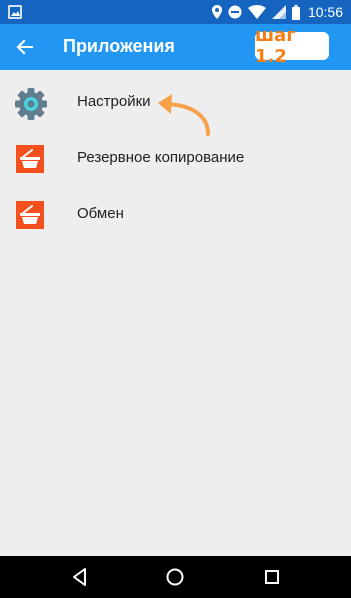  Describe the element at coordinates (30, 215) in the screenshot. I see `exchange-basket-icon` at that location.